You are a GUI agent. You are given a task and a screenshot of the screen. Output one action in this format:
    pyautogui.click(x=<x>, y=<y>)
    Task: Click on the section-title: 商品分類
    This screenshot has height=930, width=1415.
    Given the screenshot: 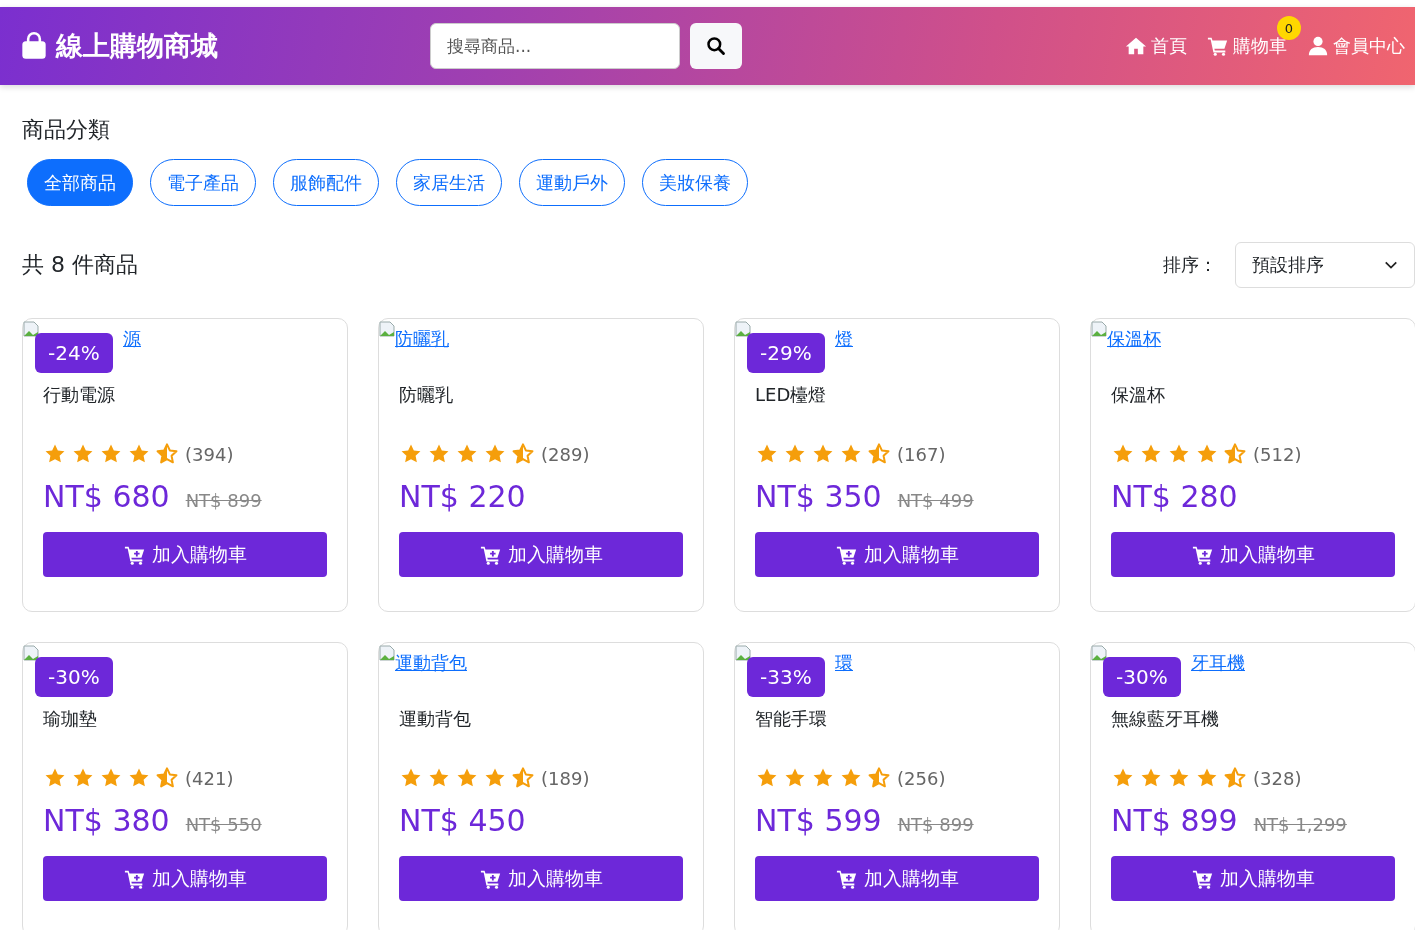 What is the action you would take?
    pyautogui.click(x=66, y=130)
    